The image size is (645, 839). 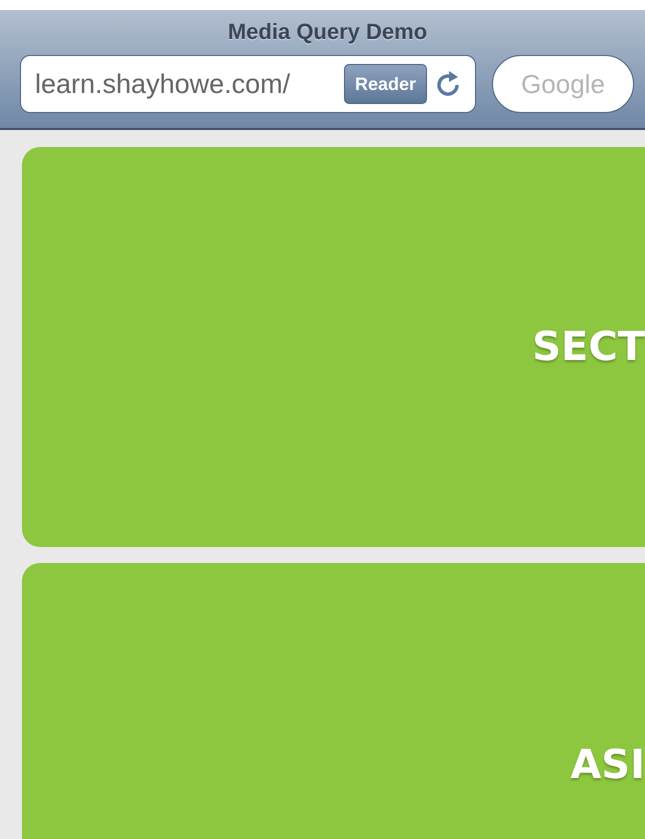 I want to click on window-title: Media Query Demo, so click(x=327, y=32).